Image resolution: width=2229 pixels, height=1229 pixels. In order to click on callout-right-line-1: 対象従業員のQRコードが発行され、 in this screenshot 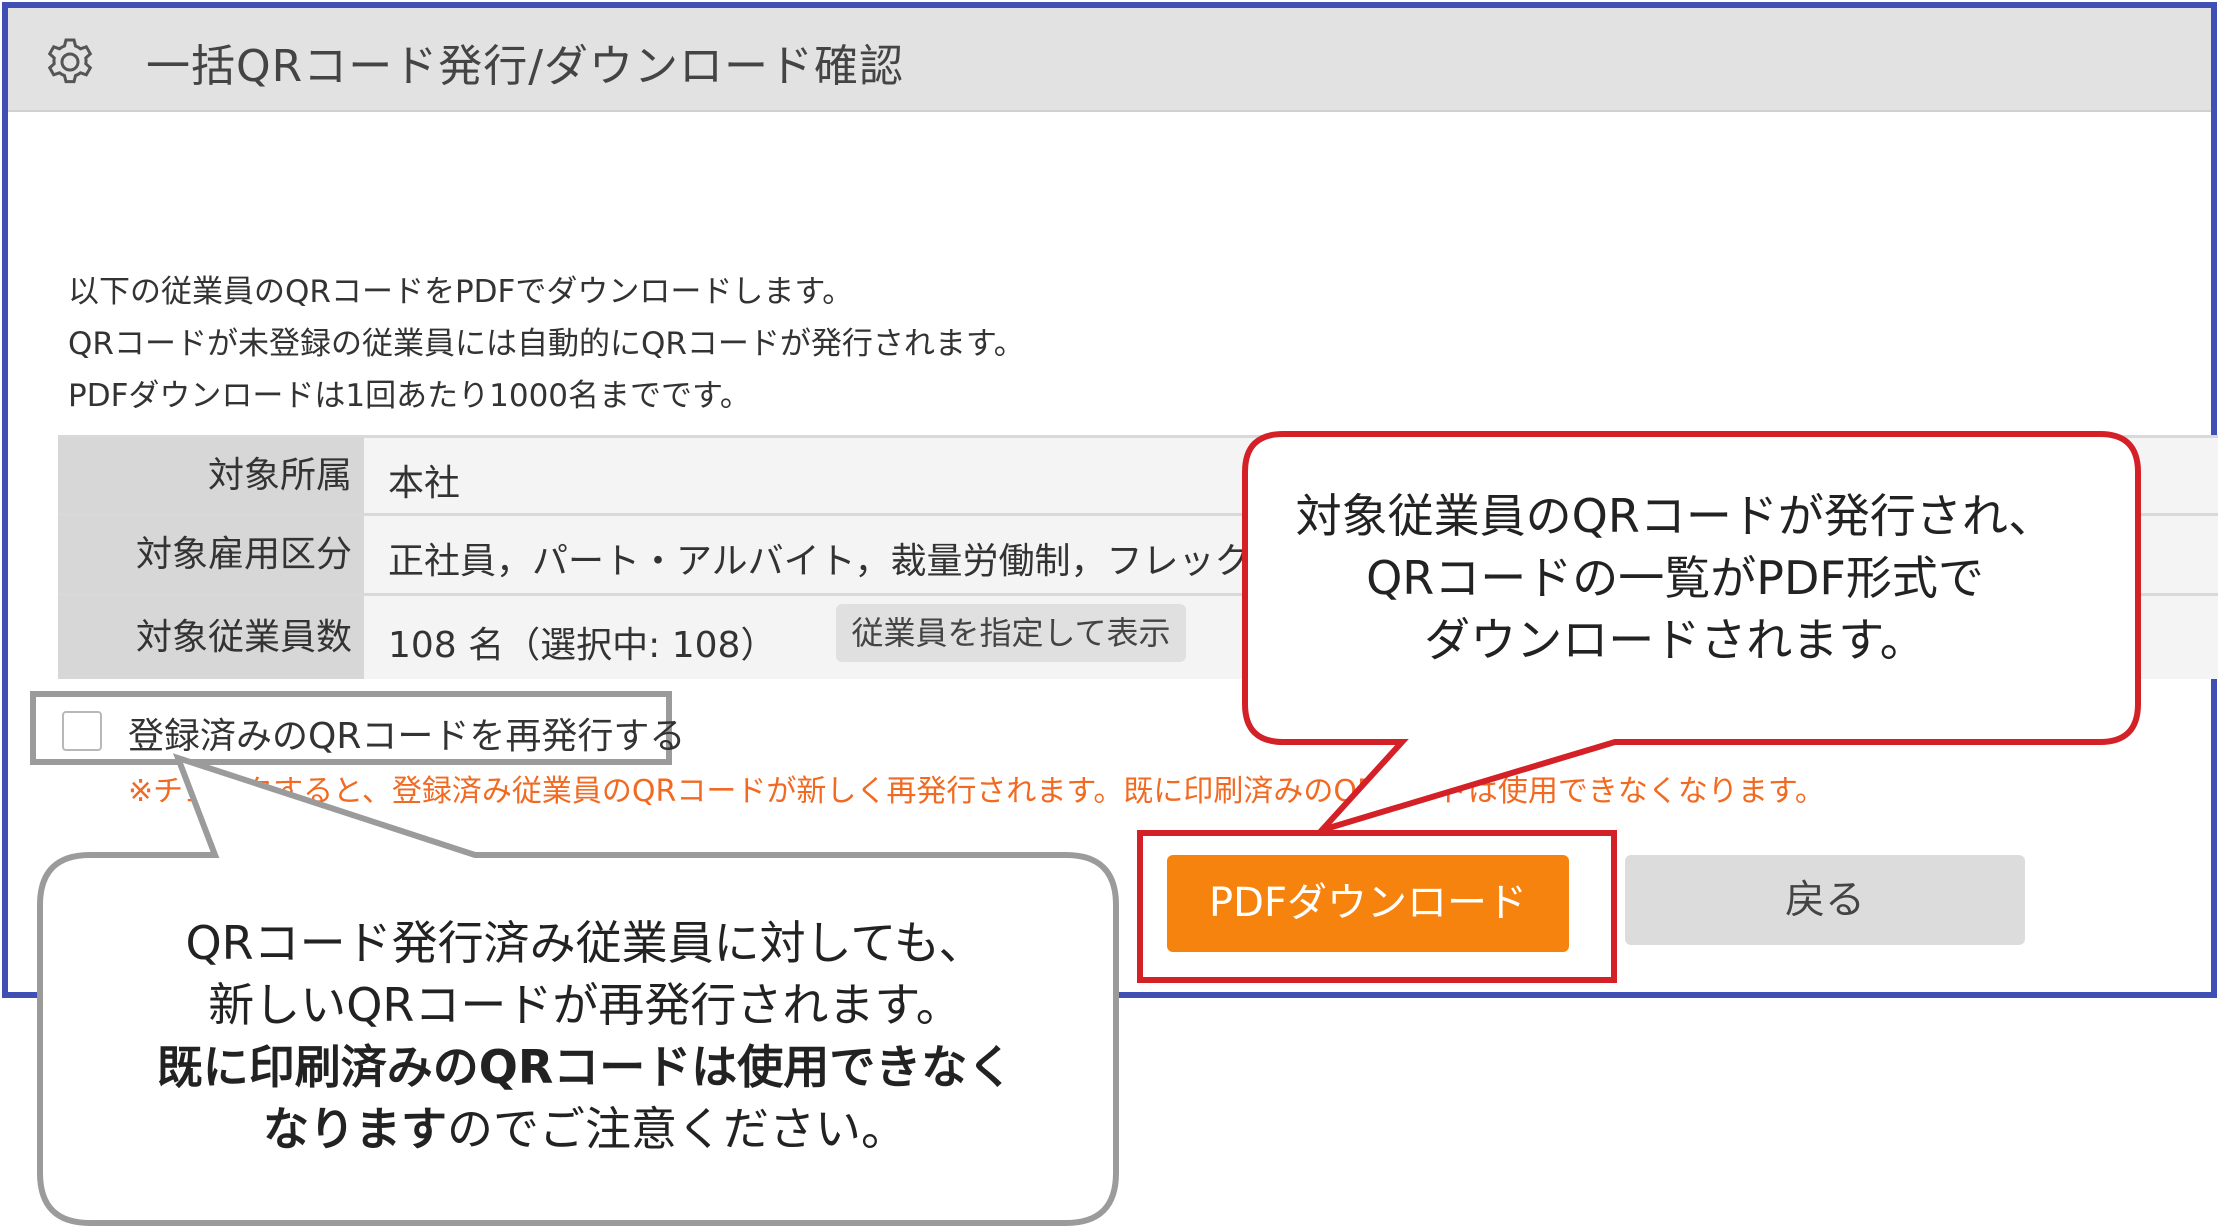, I will do `click(1675, 516)`.